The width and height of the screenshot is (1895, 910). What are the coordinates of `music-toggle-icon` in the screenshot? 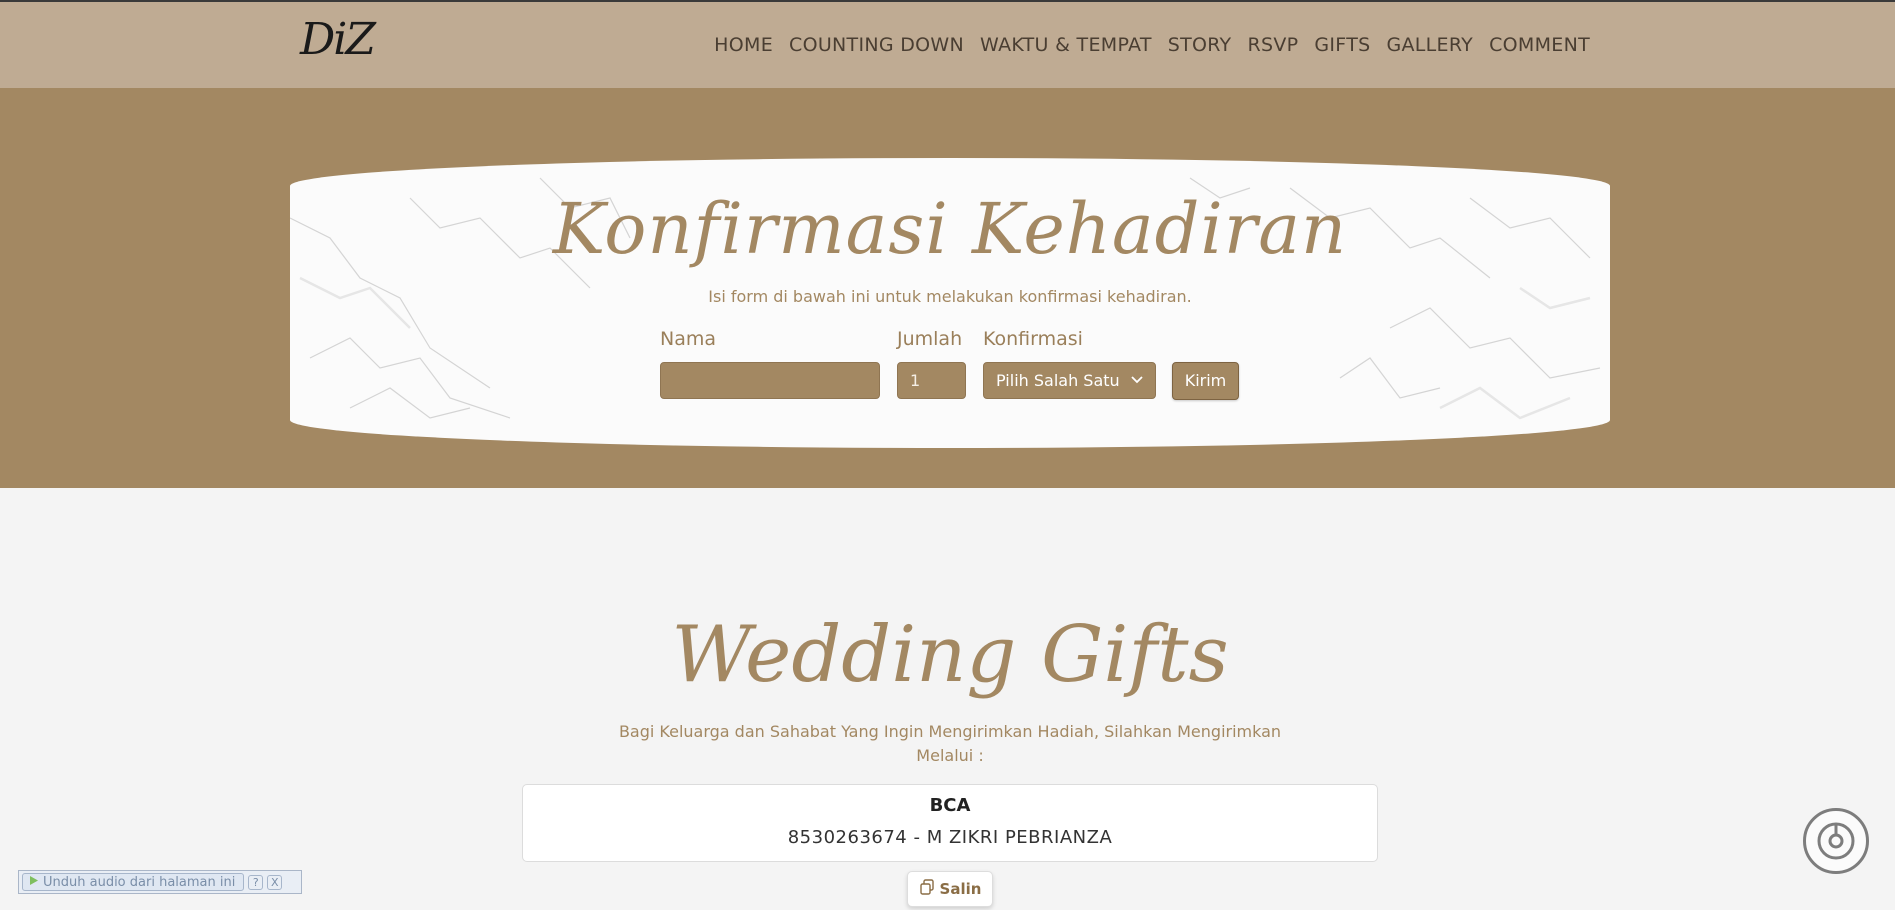 It's located at (1836, 841).